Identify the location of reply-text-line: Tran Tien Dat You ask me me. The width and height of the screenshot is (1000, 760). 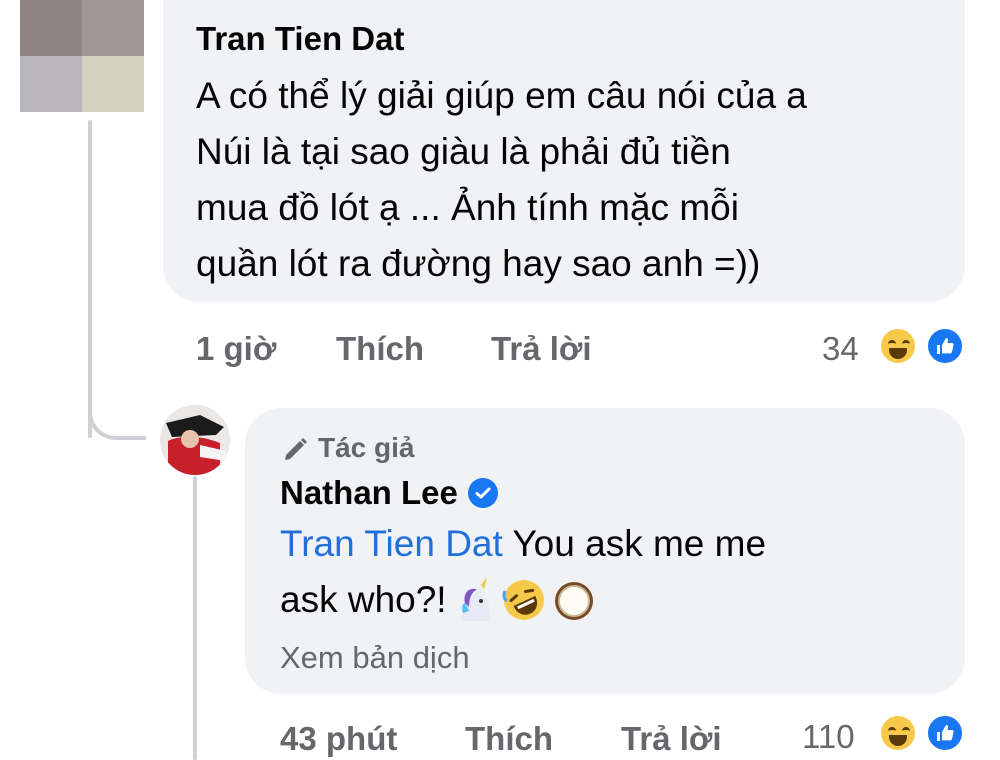
(523, 544).